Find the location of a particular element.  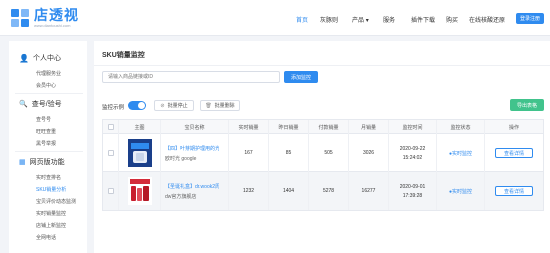

sidebar-group-web: ▦ 网页版功能 is located at coordinates (42, 162).